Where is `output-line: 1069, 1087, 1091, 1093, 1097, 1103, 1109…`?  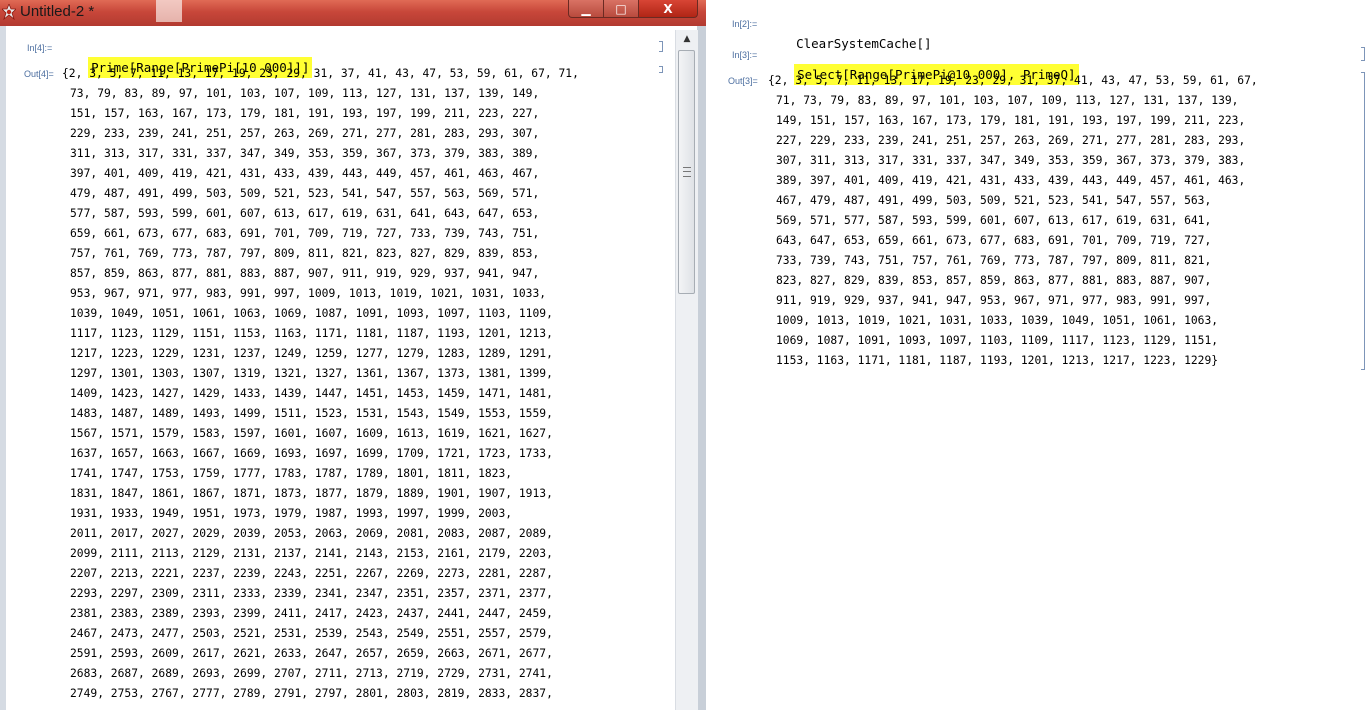
output-line: 1069, 1087, 1091, 1093, 1097, 1103, 1109… is located at coordinates (997, 340).